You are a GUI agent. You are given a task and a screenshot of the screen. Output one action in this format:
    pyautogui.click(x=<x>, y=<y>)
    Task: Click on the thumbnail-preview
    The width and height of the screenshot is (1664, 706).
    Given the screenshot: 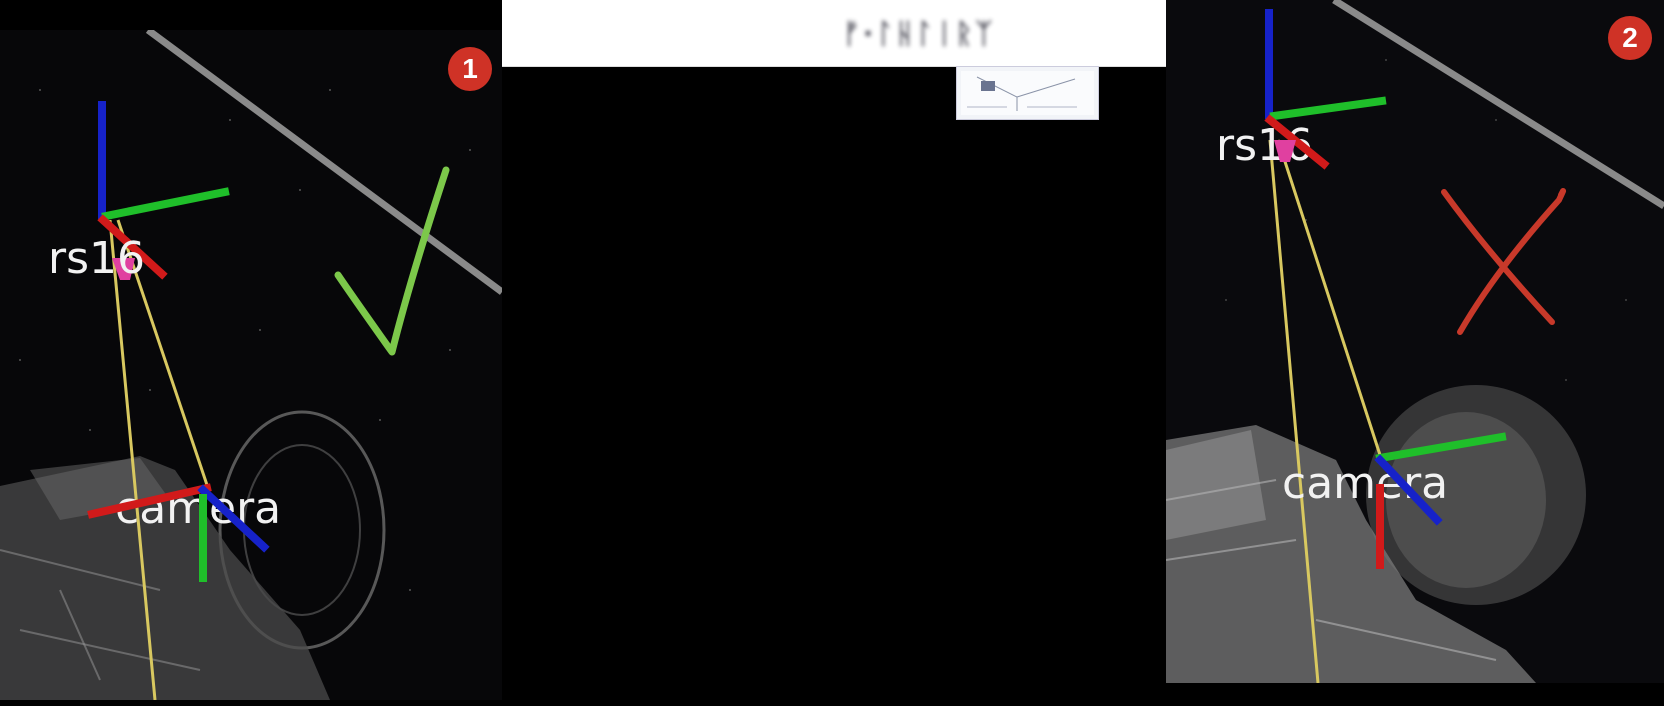 What is the action you would take?
    pyautogui.click(x=1027, y=93)
    